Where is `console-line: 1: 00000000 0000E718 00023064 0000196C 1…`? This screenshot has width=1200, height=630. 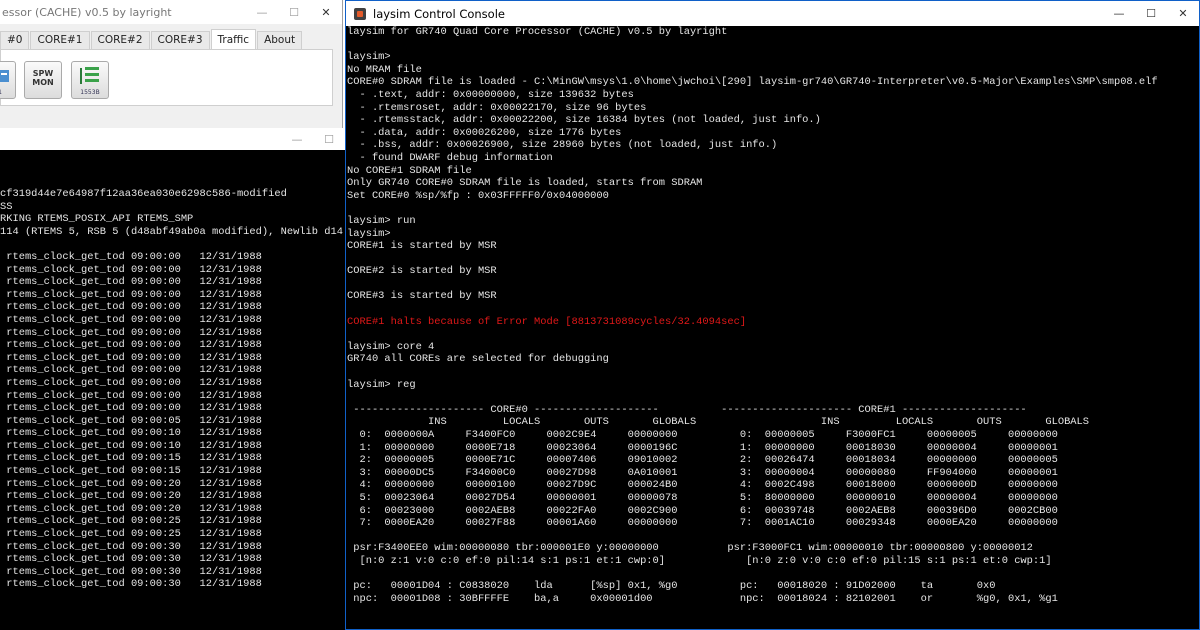
console-line: 1: 00000000 0000E718 00023064 0000196C 1… is located at coordinates (702, 447).